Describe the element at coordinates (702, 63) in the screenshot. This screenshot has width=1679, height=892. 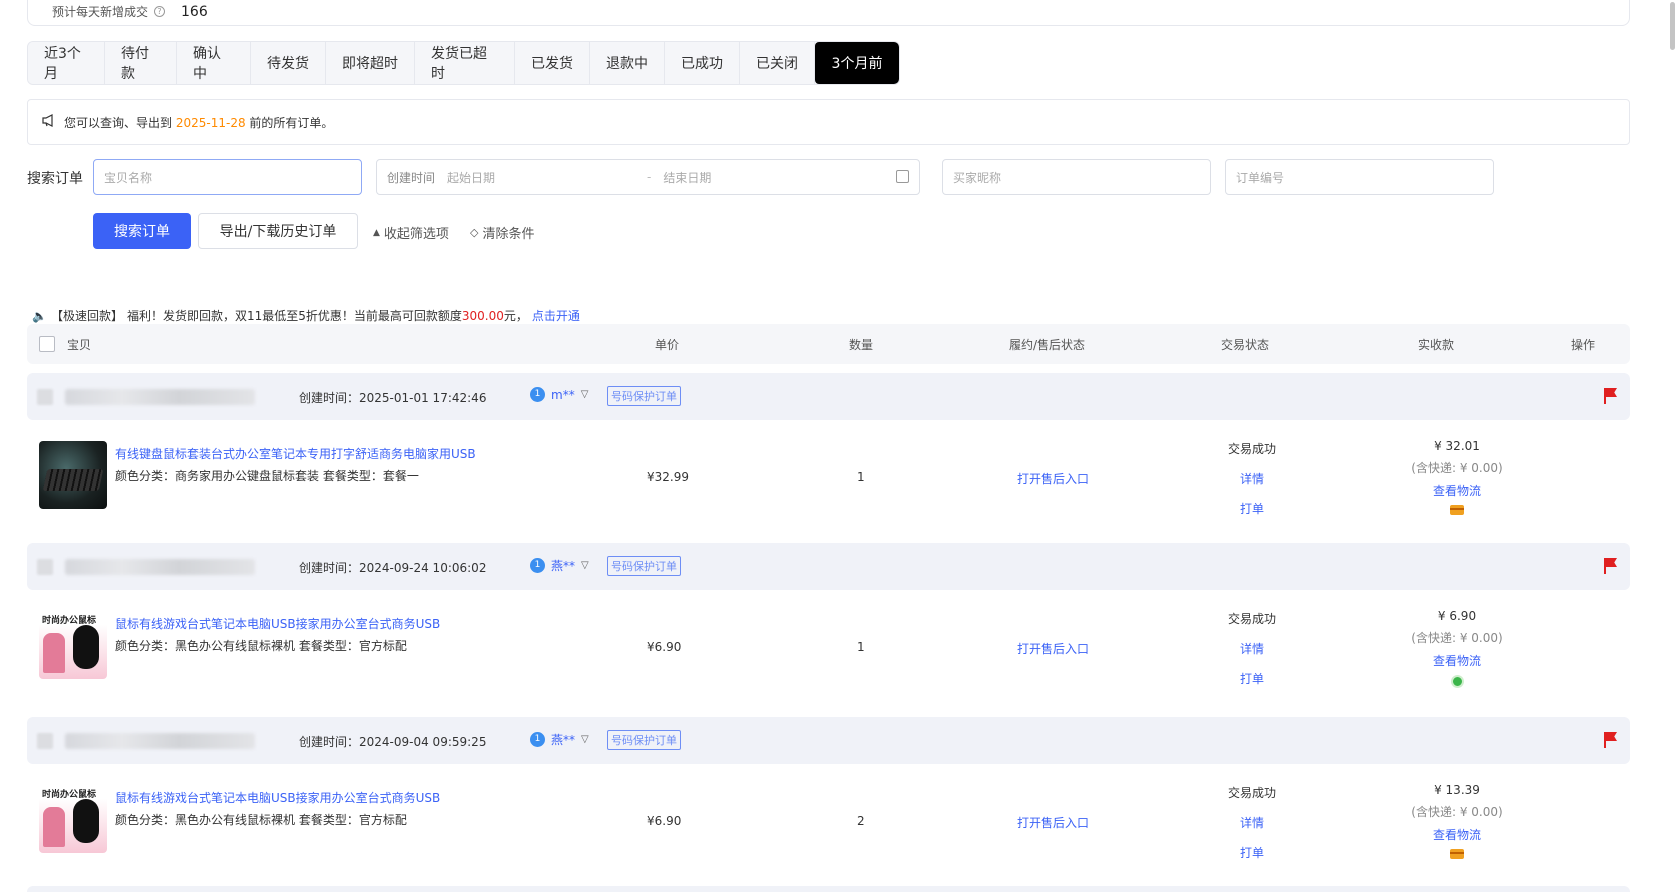
I see `tab-succeeded: 已成功` at that location.